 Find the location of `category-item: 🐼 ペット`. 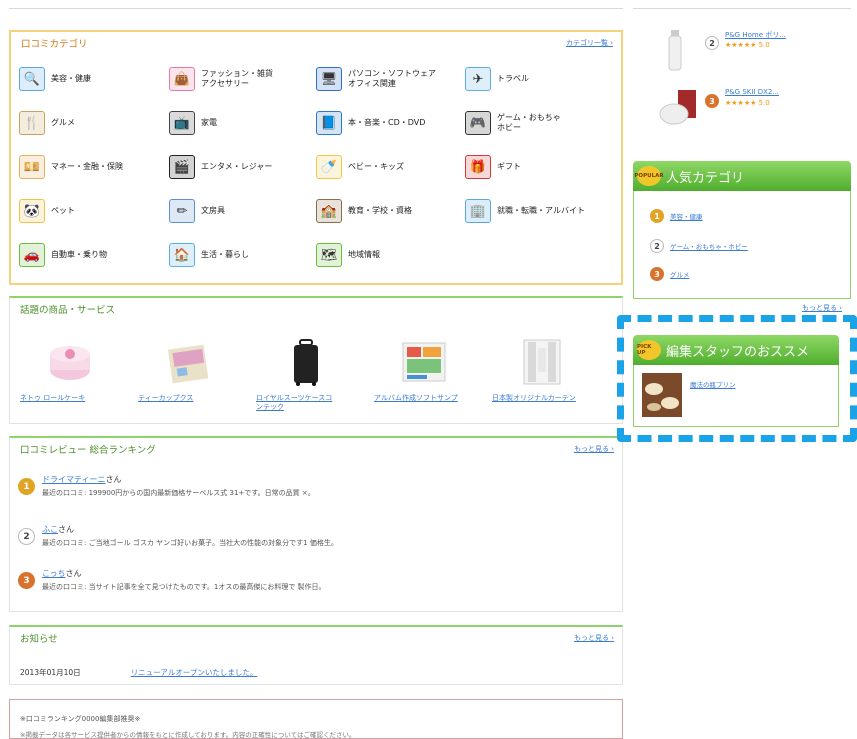

category-item: 🐼 ペット is located at coordinates (91, 211).